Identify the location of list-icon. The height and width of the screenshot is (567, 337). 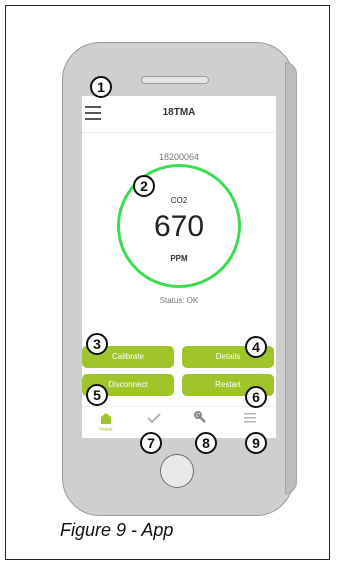
(250, 418).